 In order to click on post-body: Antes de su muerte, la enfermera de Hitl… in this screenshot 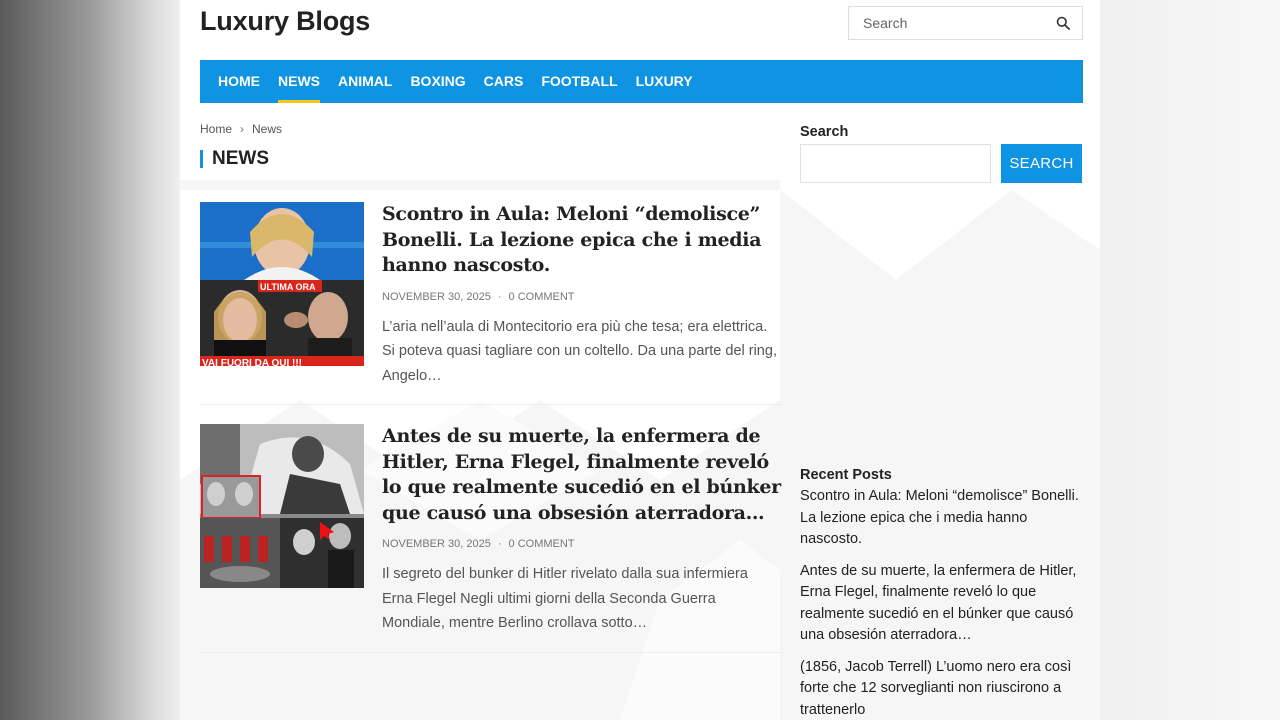, I will do `click(582, 530)`.